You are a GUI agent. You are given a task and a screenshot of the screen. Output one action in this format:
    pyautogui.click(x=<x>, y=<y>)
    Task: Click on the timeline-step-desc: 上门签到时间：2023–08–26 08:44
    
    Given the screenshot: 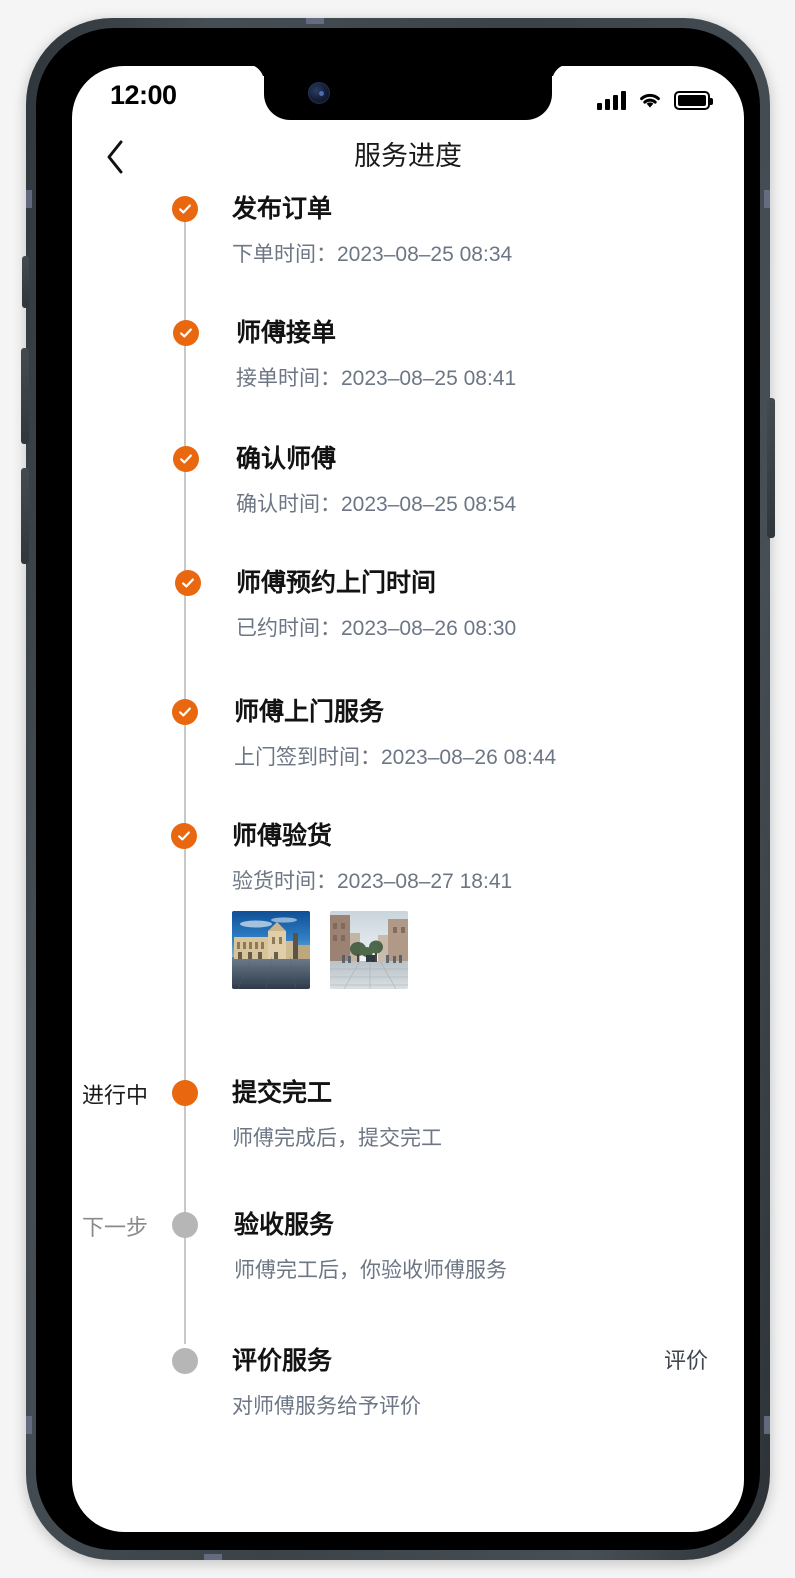 What is the action you would take?
    pyautogui.click(x=395, y=757)
    